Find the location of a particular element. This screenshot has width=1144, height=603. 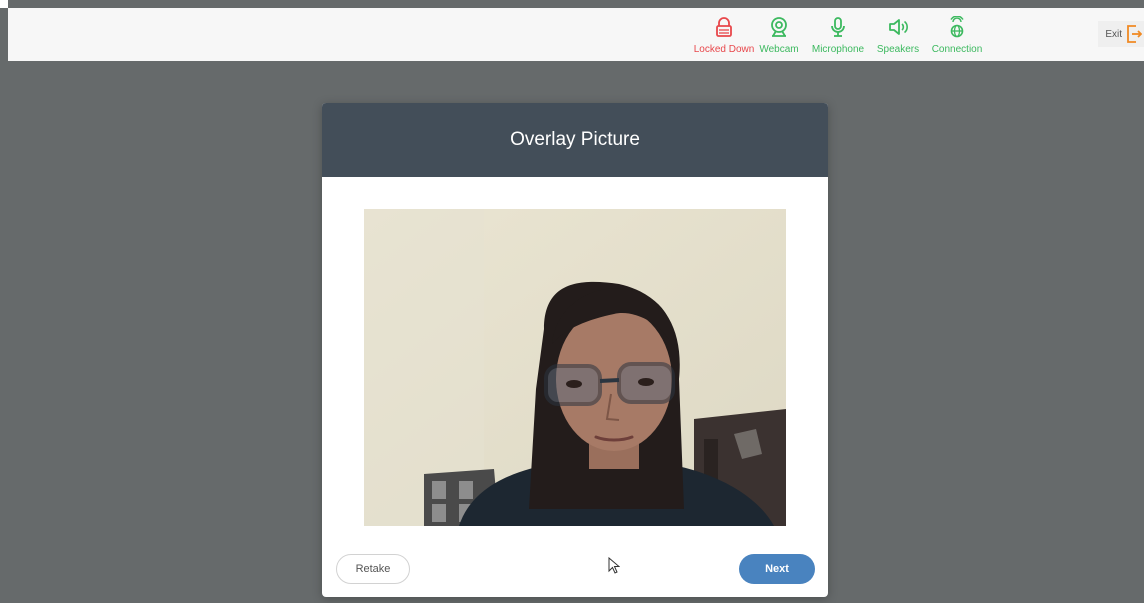

status-label: Microphone is located at coordinates (838, 49).